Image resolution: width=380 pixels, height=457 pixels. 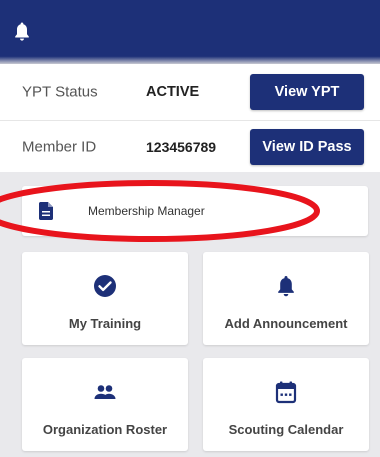 What do you see at coordinates (286, 392) in the screenshot?
I see `calendar-icon` at bounding box center [286, 392].